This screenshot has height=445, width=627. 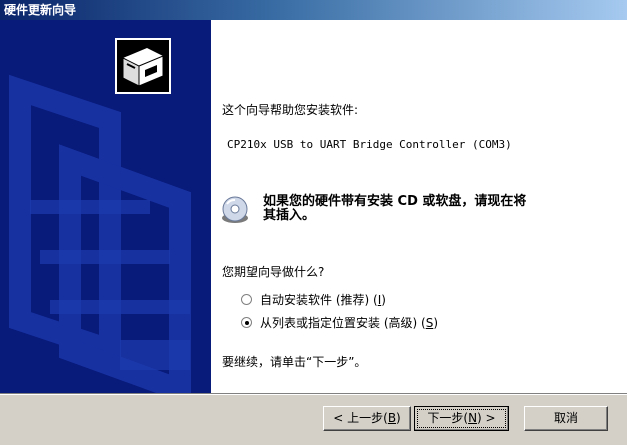 What do you see at coordinates (435, 323) in the screenshot?
I see `option-manual-install-suffix: )` at bounding box center [435, 323].